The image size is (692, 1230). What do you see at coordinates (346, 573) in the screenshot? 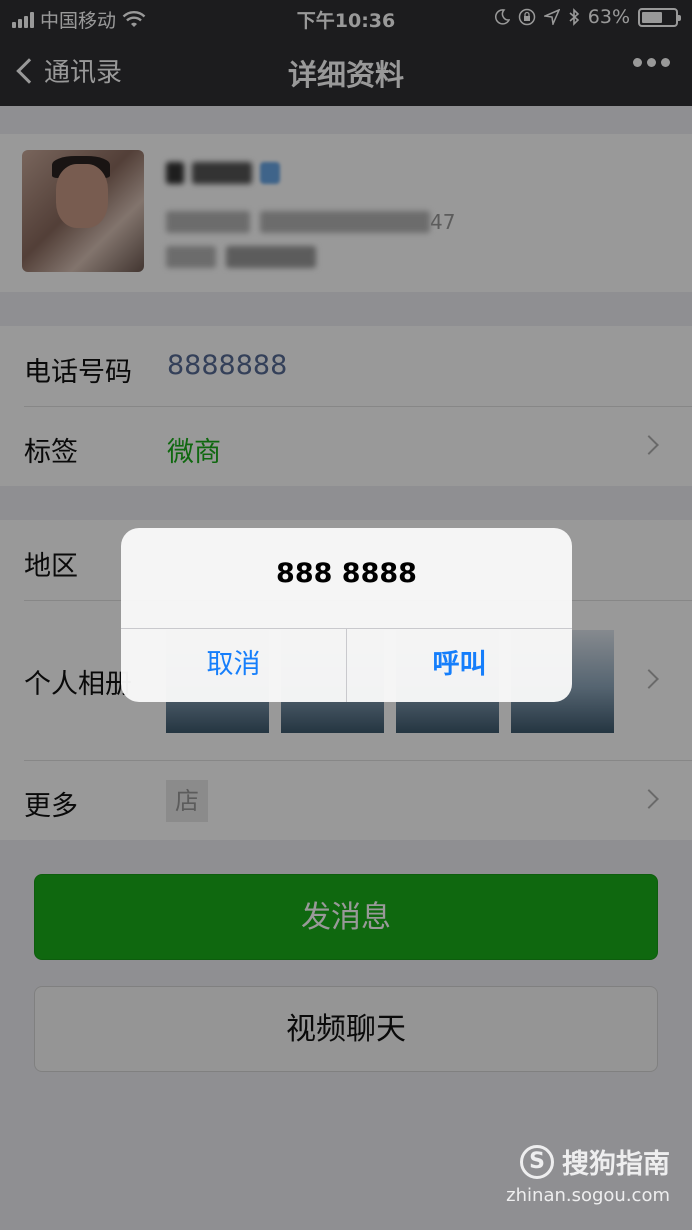
I see `alert-message: 888 8888` at bounding box center [346, 573].